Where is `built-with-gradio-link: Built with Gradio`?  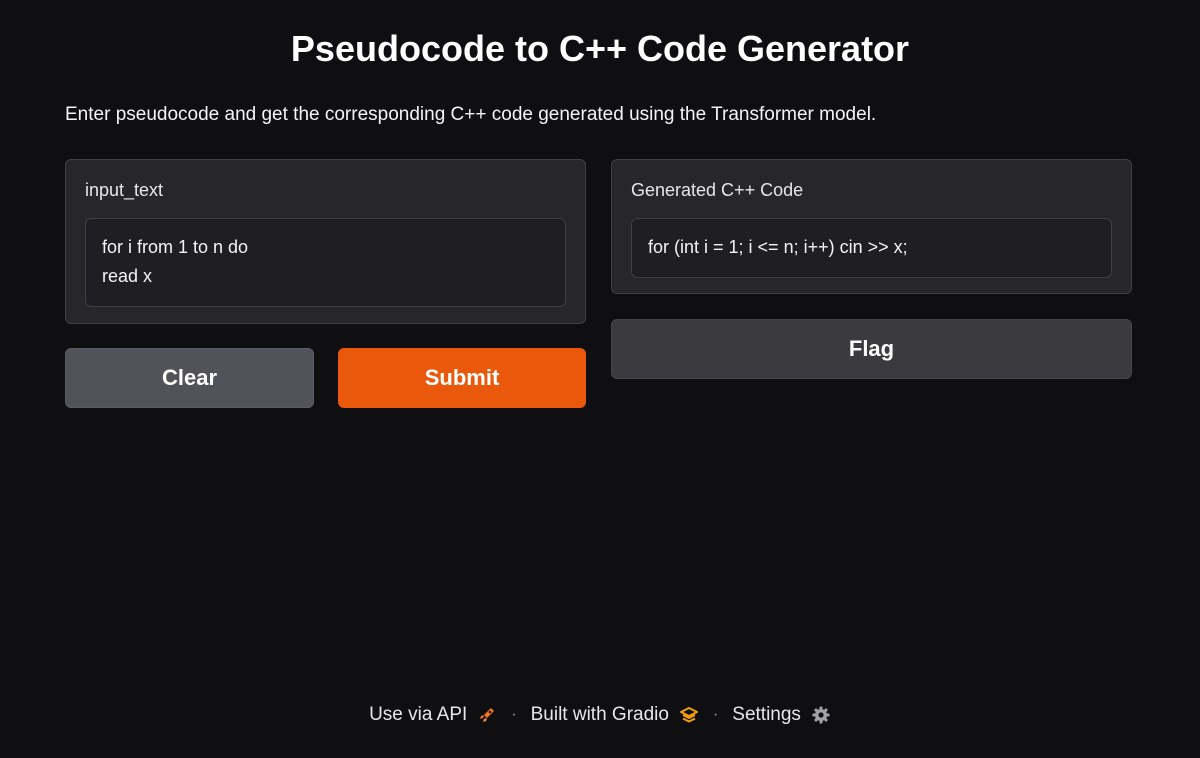 built-with-gradio-link: Built with Gradio is located at coordinates (615, 715).